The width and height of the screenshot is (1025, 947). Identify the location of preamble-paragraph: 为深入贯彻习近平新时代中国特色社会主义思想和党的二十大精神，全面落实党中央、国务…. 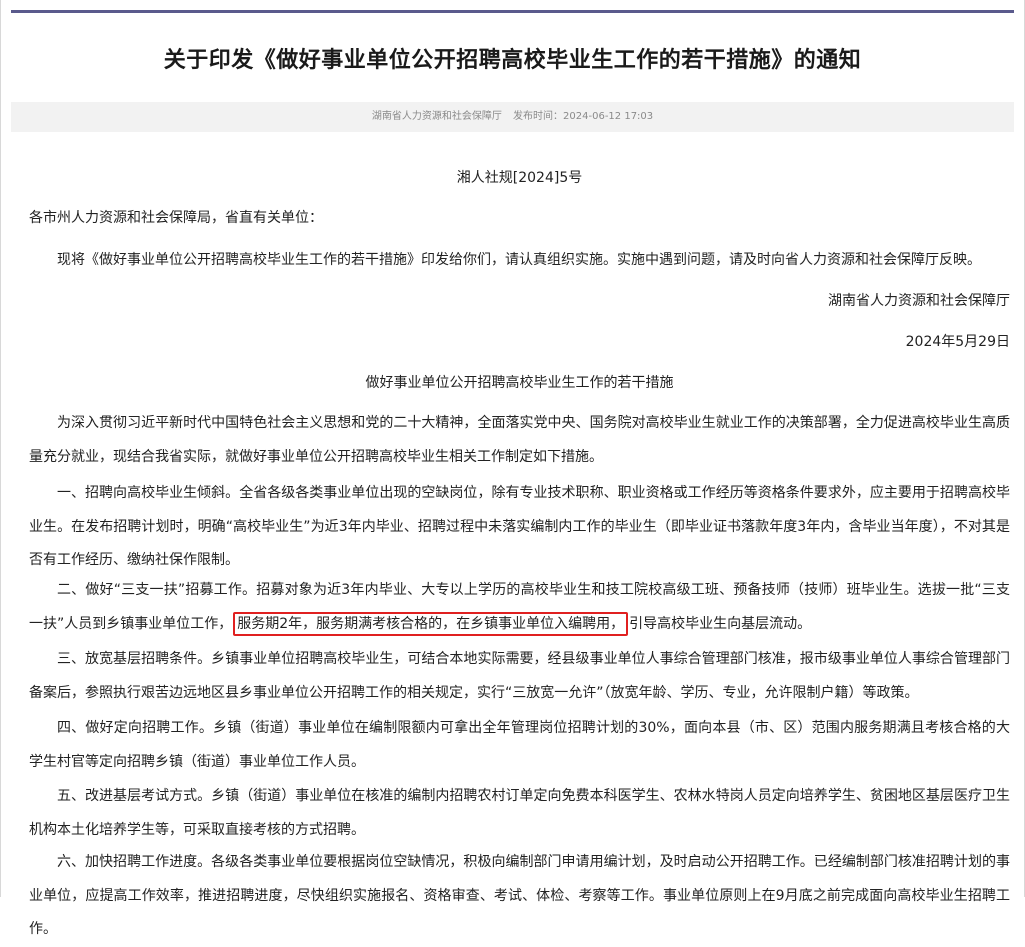
(519, 440).